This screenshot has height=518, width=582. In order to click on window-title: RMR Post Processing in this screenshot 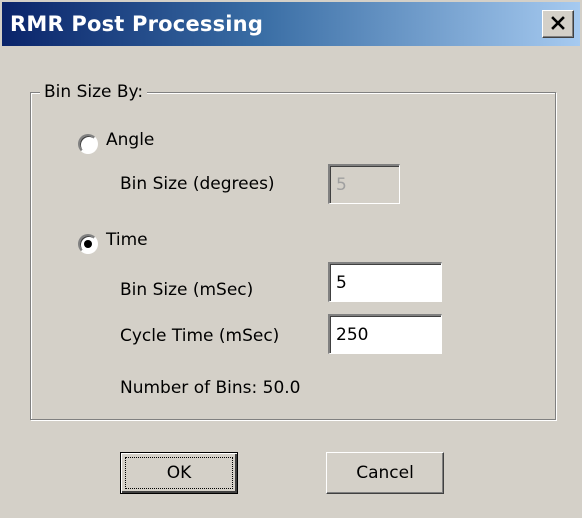, I will do `click(137, 24)`.